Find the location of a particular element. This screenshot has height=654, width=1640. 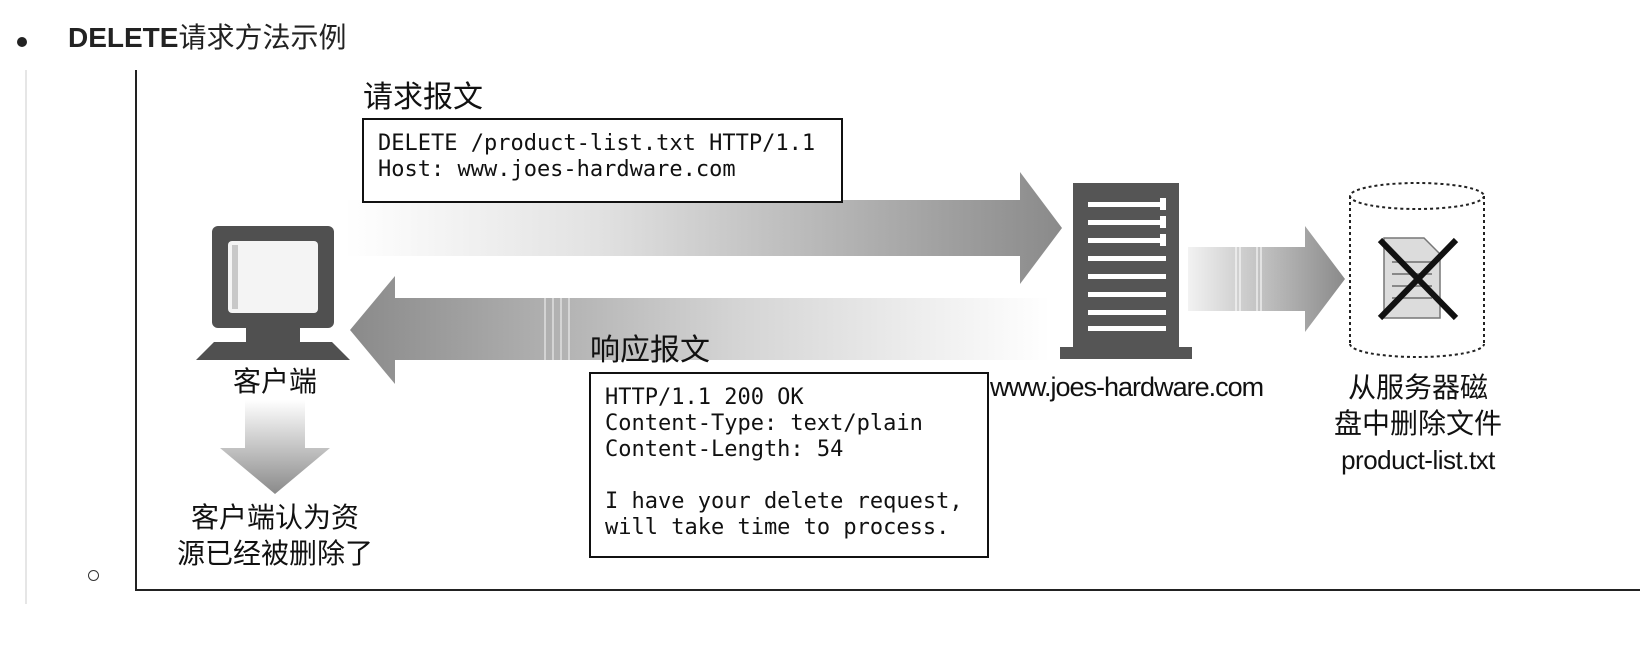

response-label: 响应报文 is located at coordinates (650, 350).